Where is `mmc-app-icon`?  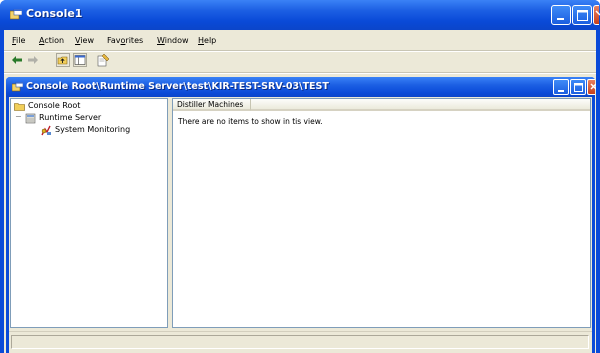 mmc-app-icon is located at coordinates (16, 14).